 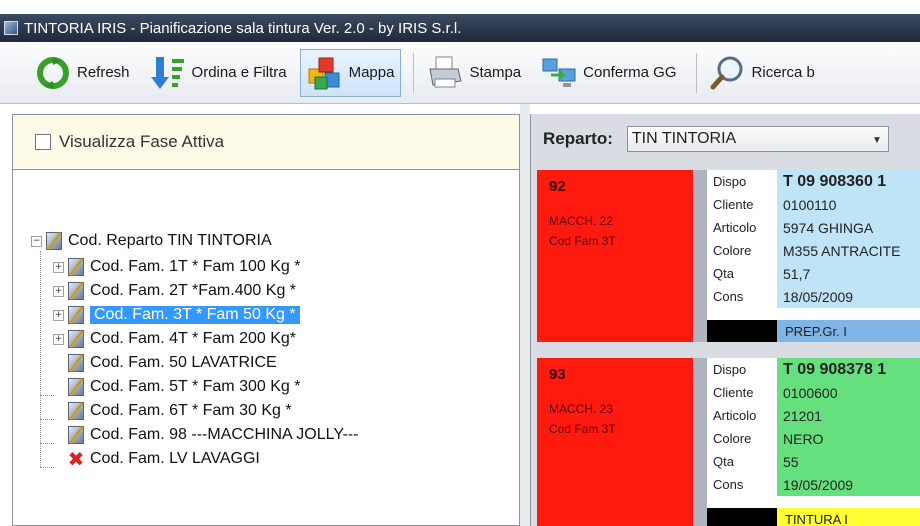 What do you see at coordinates (53, 73) in the screenshot?
I see `refresh-icon` at bounding box center [53, 73].